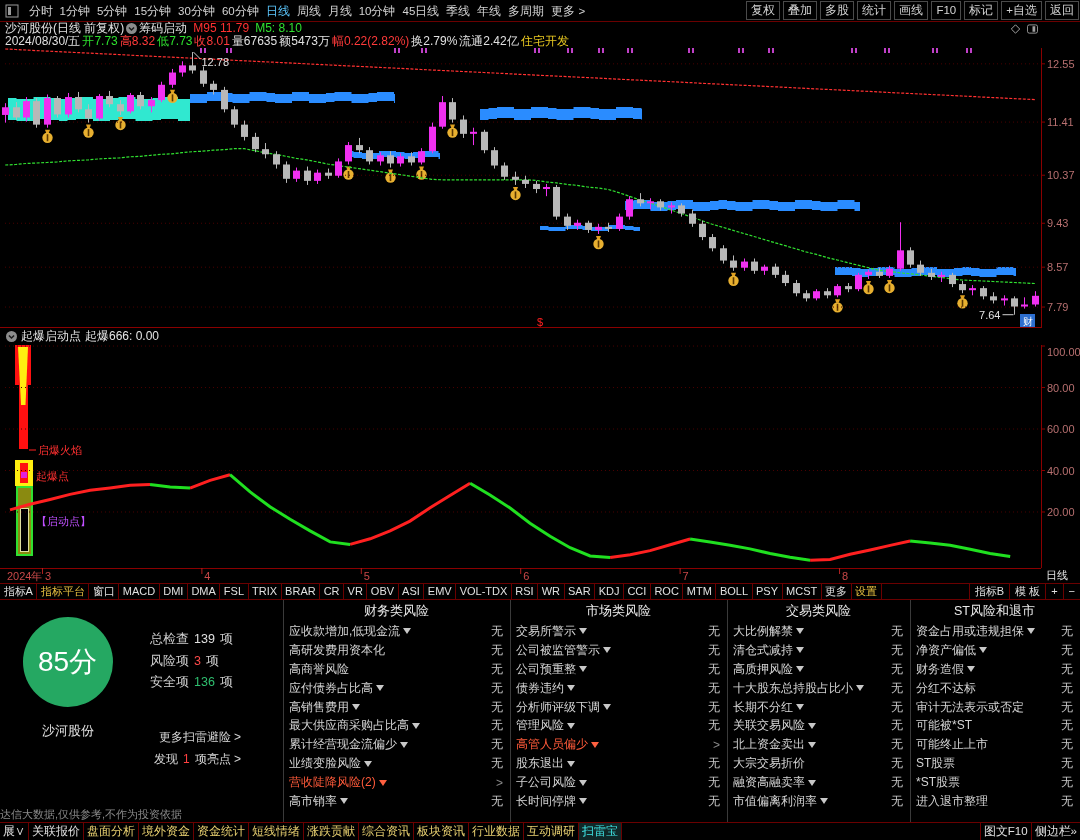 The height and width of the screenshot is (840, 1080). I want to click on indicator-tab: OBV, so click(383, 591).